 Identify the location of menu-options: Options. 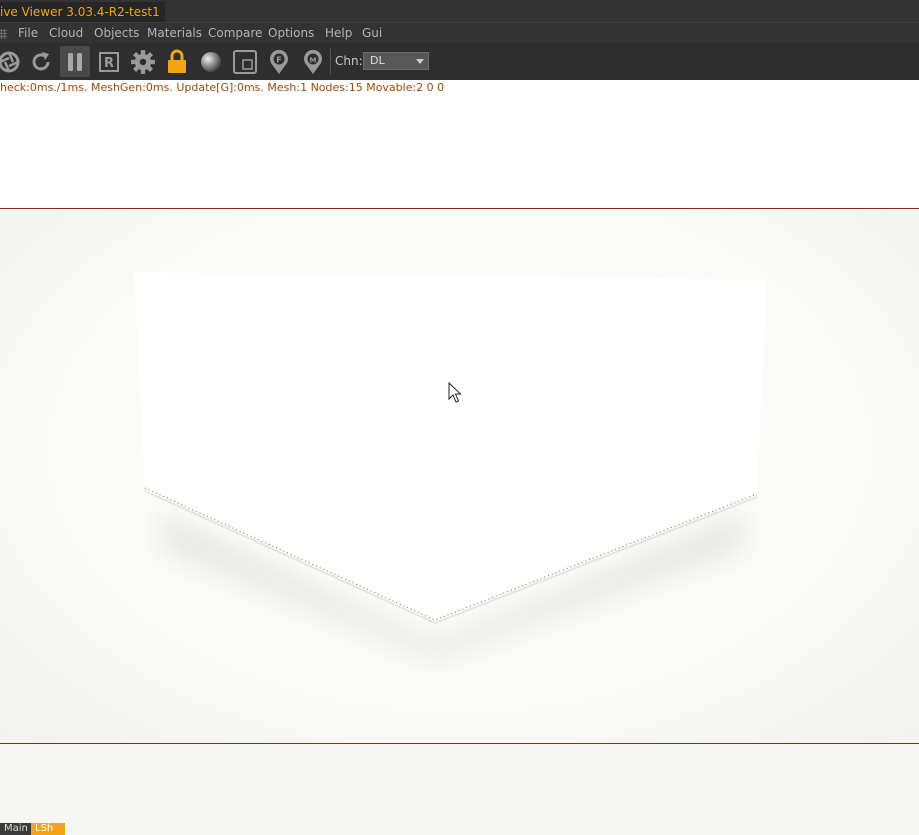
(291, 33).